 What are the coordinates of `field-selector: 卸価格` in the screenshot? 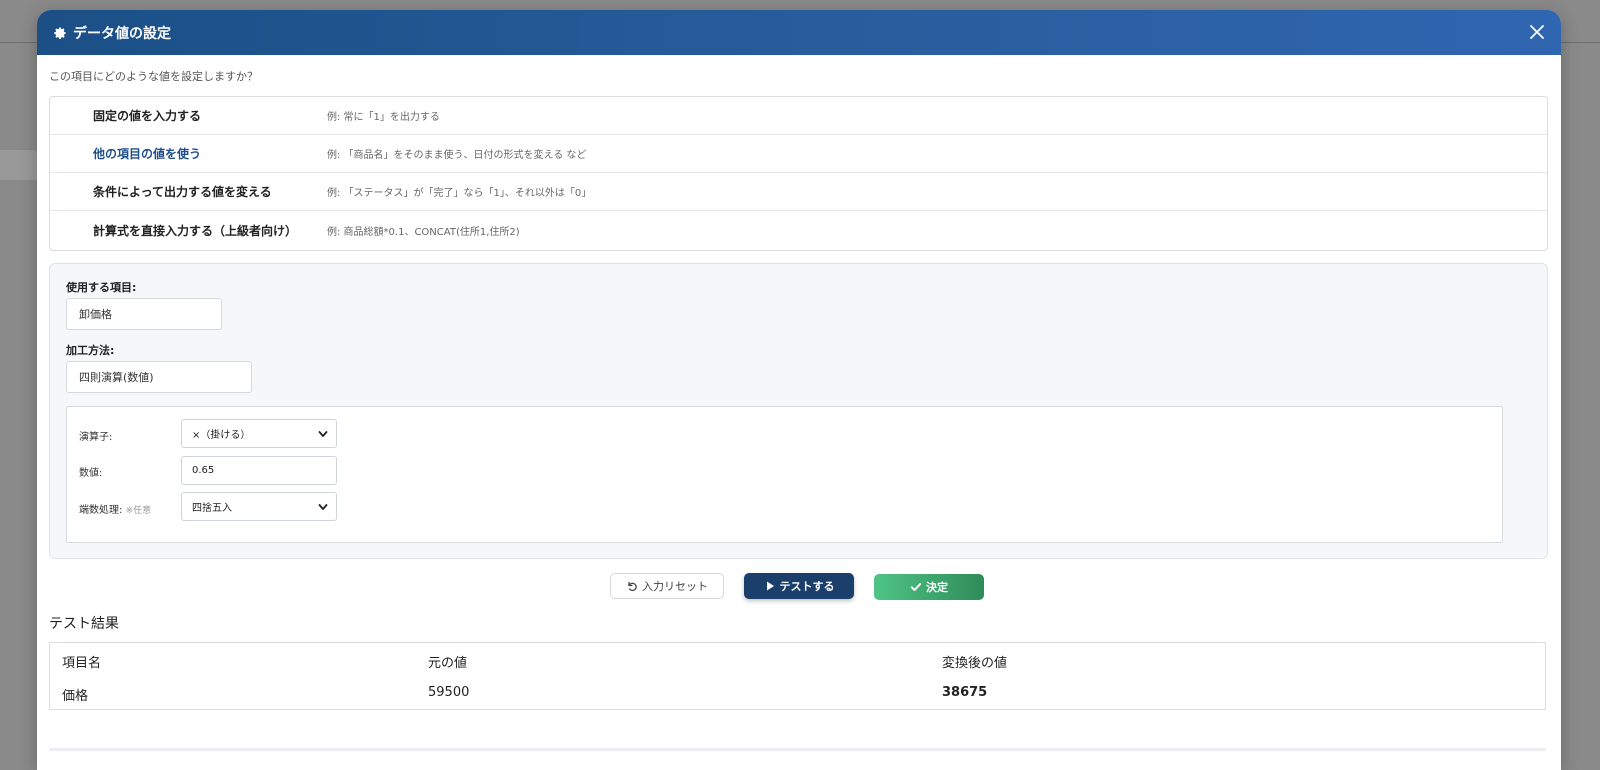 It's located at (144, 314).